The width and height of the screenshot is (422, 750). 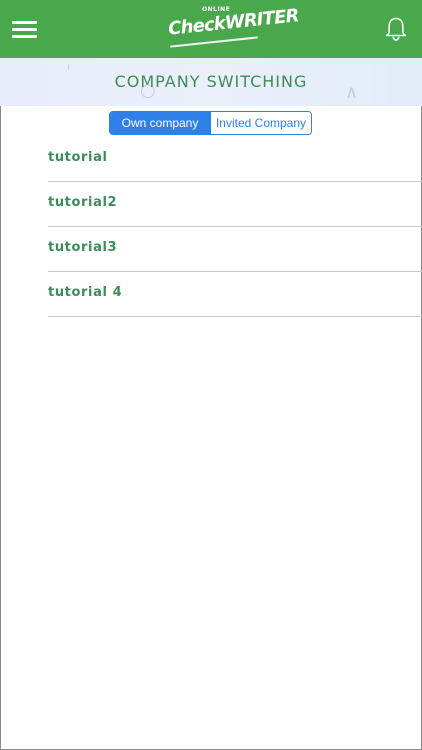 I want to click on company-name: tutorial, so click(x=78, y=157).